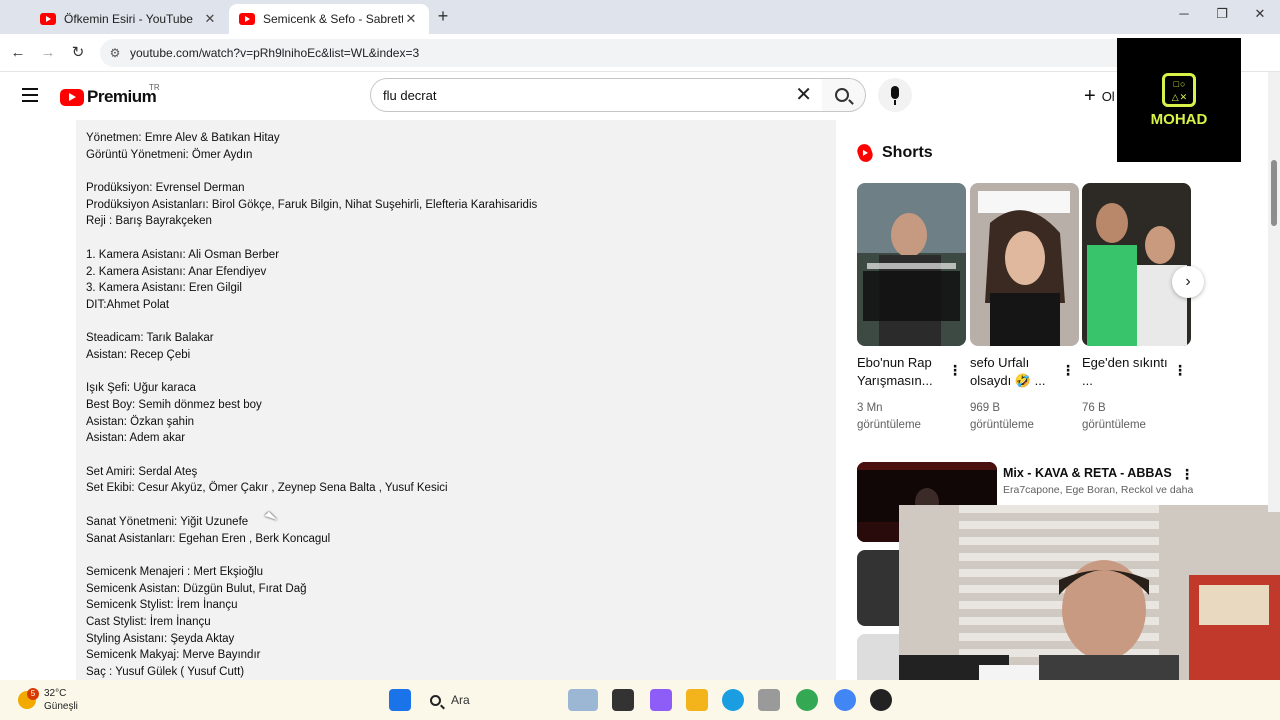 The image size is (1280, 720). I want to click on windows-start-icon, so click(400, 700).